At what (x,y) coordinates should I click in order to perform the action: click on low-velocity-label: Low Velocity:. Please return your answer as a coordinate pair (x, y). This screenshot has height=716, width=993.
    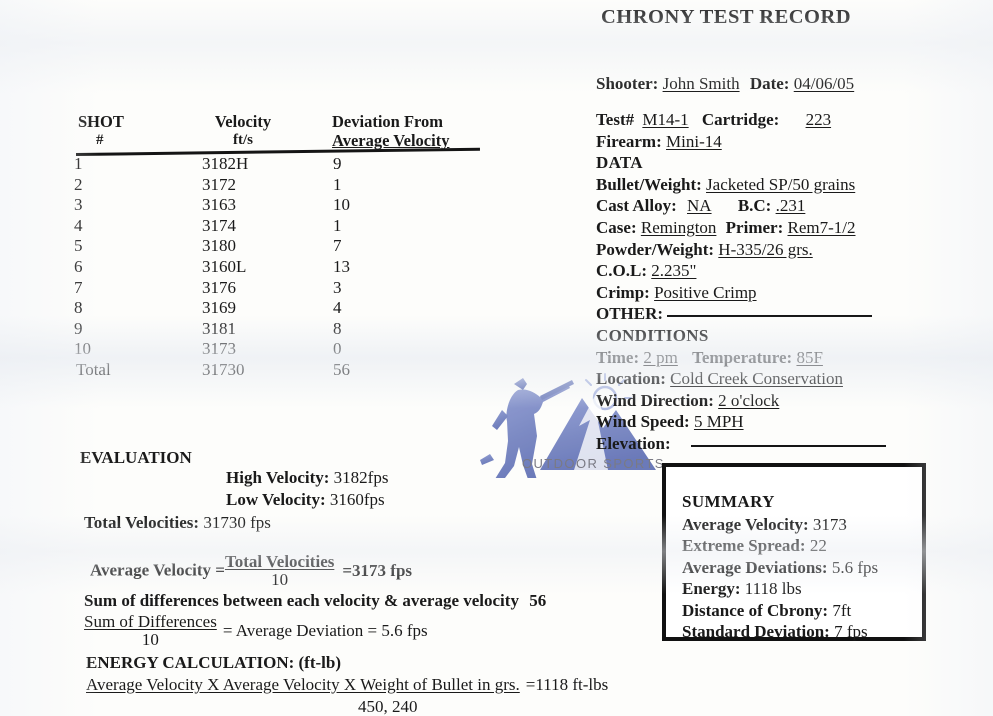
    Looking at the image, I should click on (276, 499).